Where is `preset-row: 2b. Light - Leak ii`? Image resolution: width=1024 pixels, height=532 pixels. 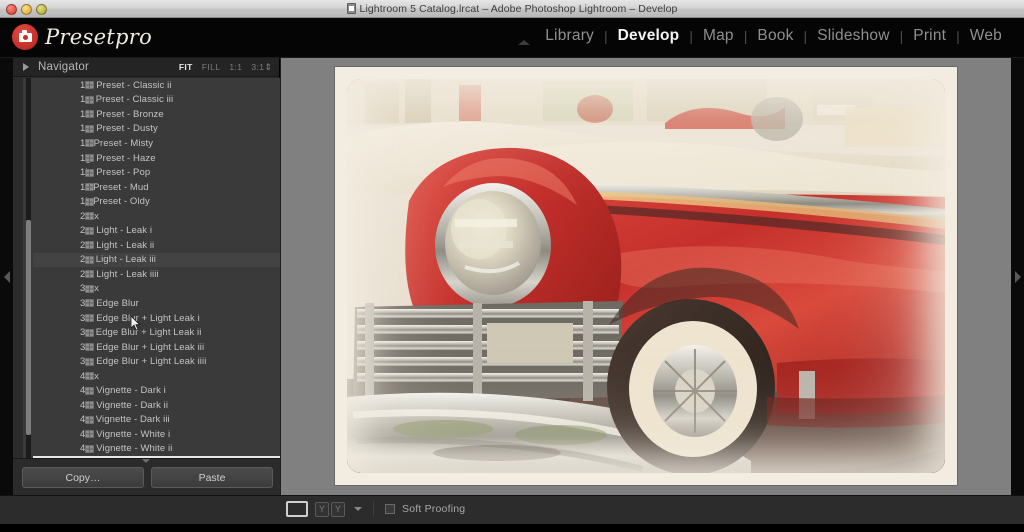 preset-row: 2b. Light - Leak ii is located at coordinates (156, 245).